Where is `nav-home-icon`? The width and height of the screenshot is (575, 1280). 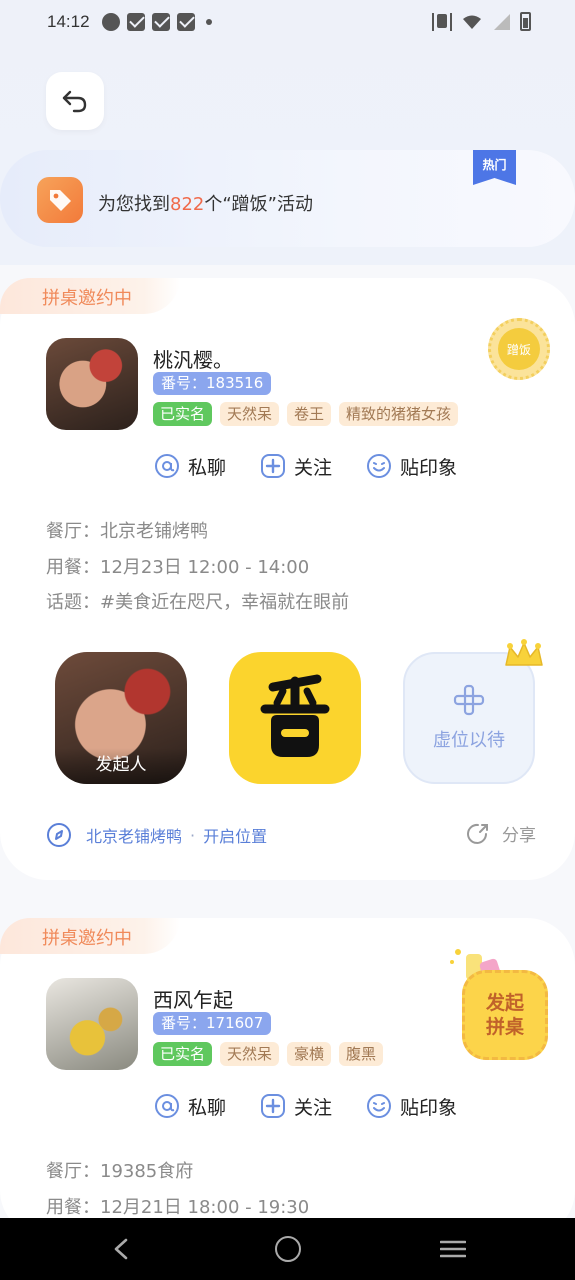
nav-home-icon is located at coordinates (288, 1249).